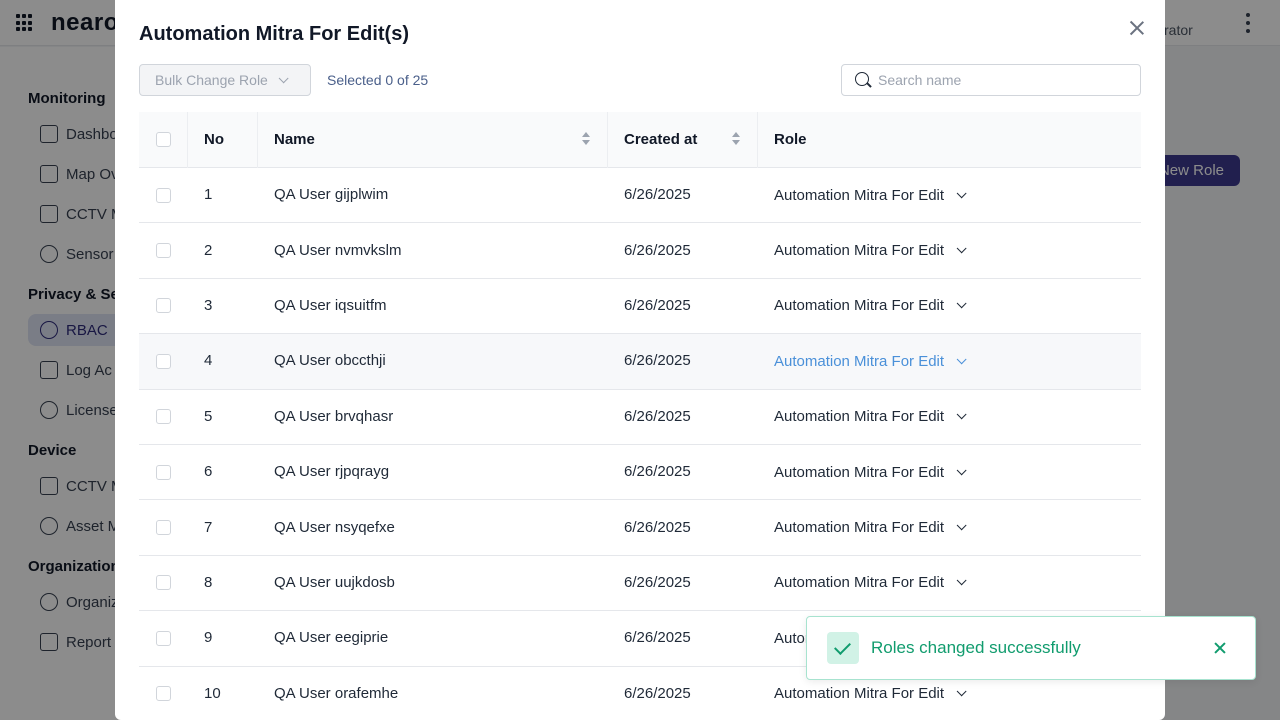 This screenshot has height=720, width=1280. Describe the element at coordinates (378, 80) in the screenshot. I see `selection-count: Selected 0 of 25` at that location.